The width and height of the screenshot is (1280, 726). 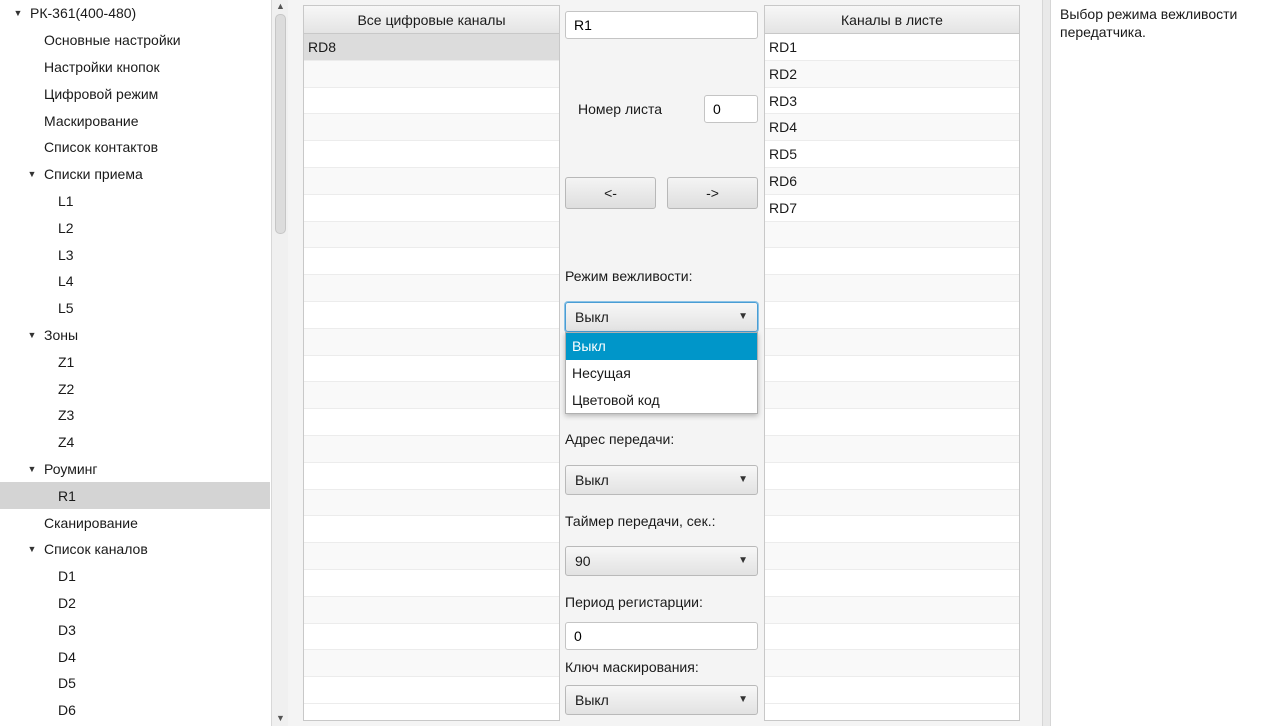 What do you see at coordinates (280, 6) in the screenshot?
I see `scroll-up-icon: ▲` at bounding box center [280, 6].